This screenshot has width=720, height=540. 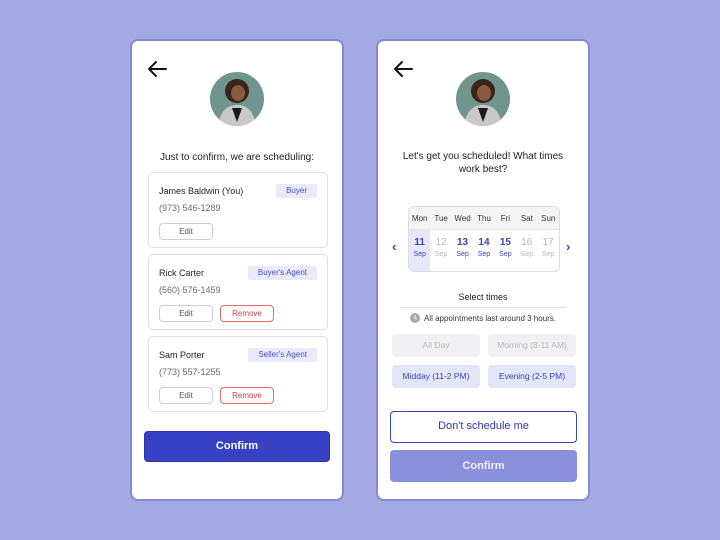 I want to click on participant-name: James Baldwin (You), so click(x=201, y=191).